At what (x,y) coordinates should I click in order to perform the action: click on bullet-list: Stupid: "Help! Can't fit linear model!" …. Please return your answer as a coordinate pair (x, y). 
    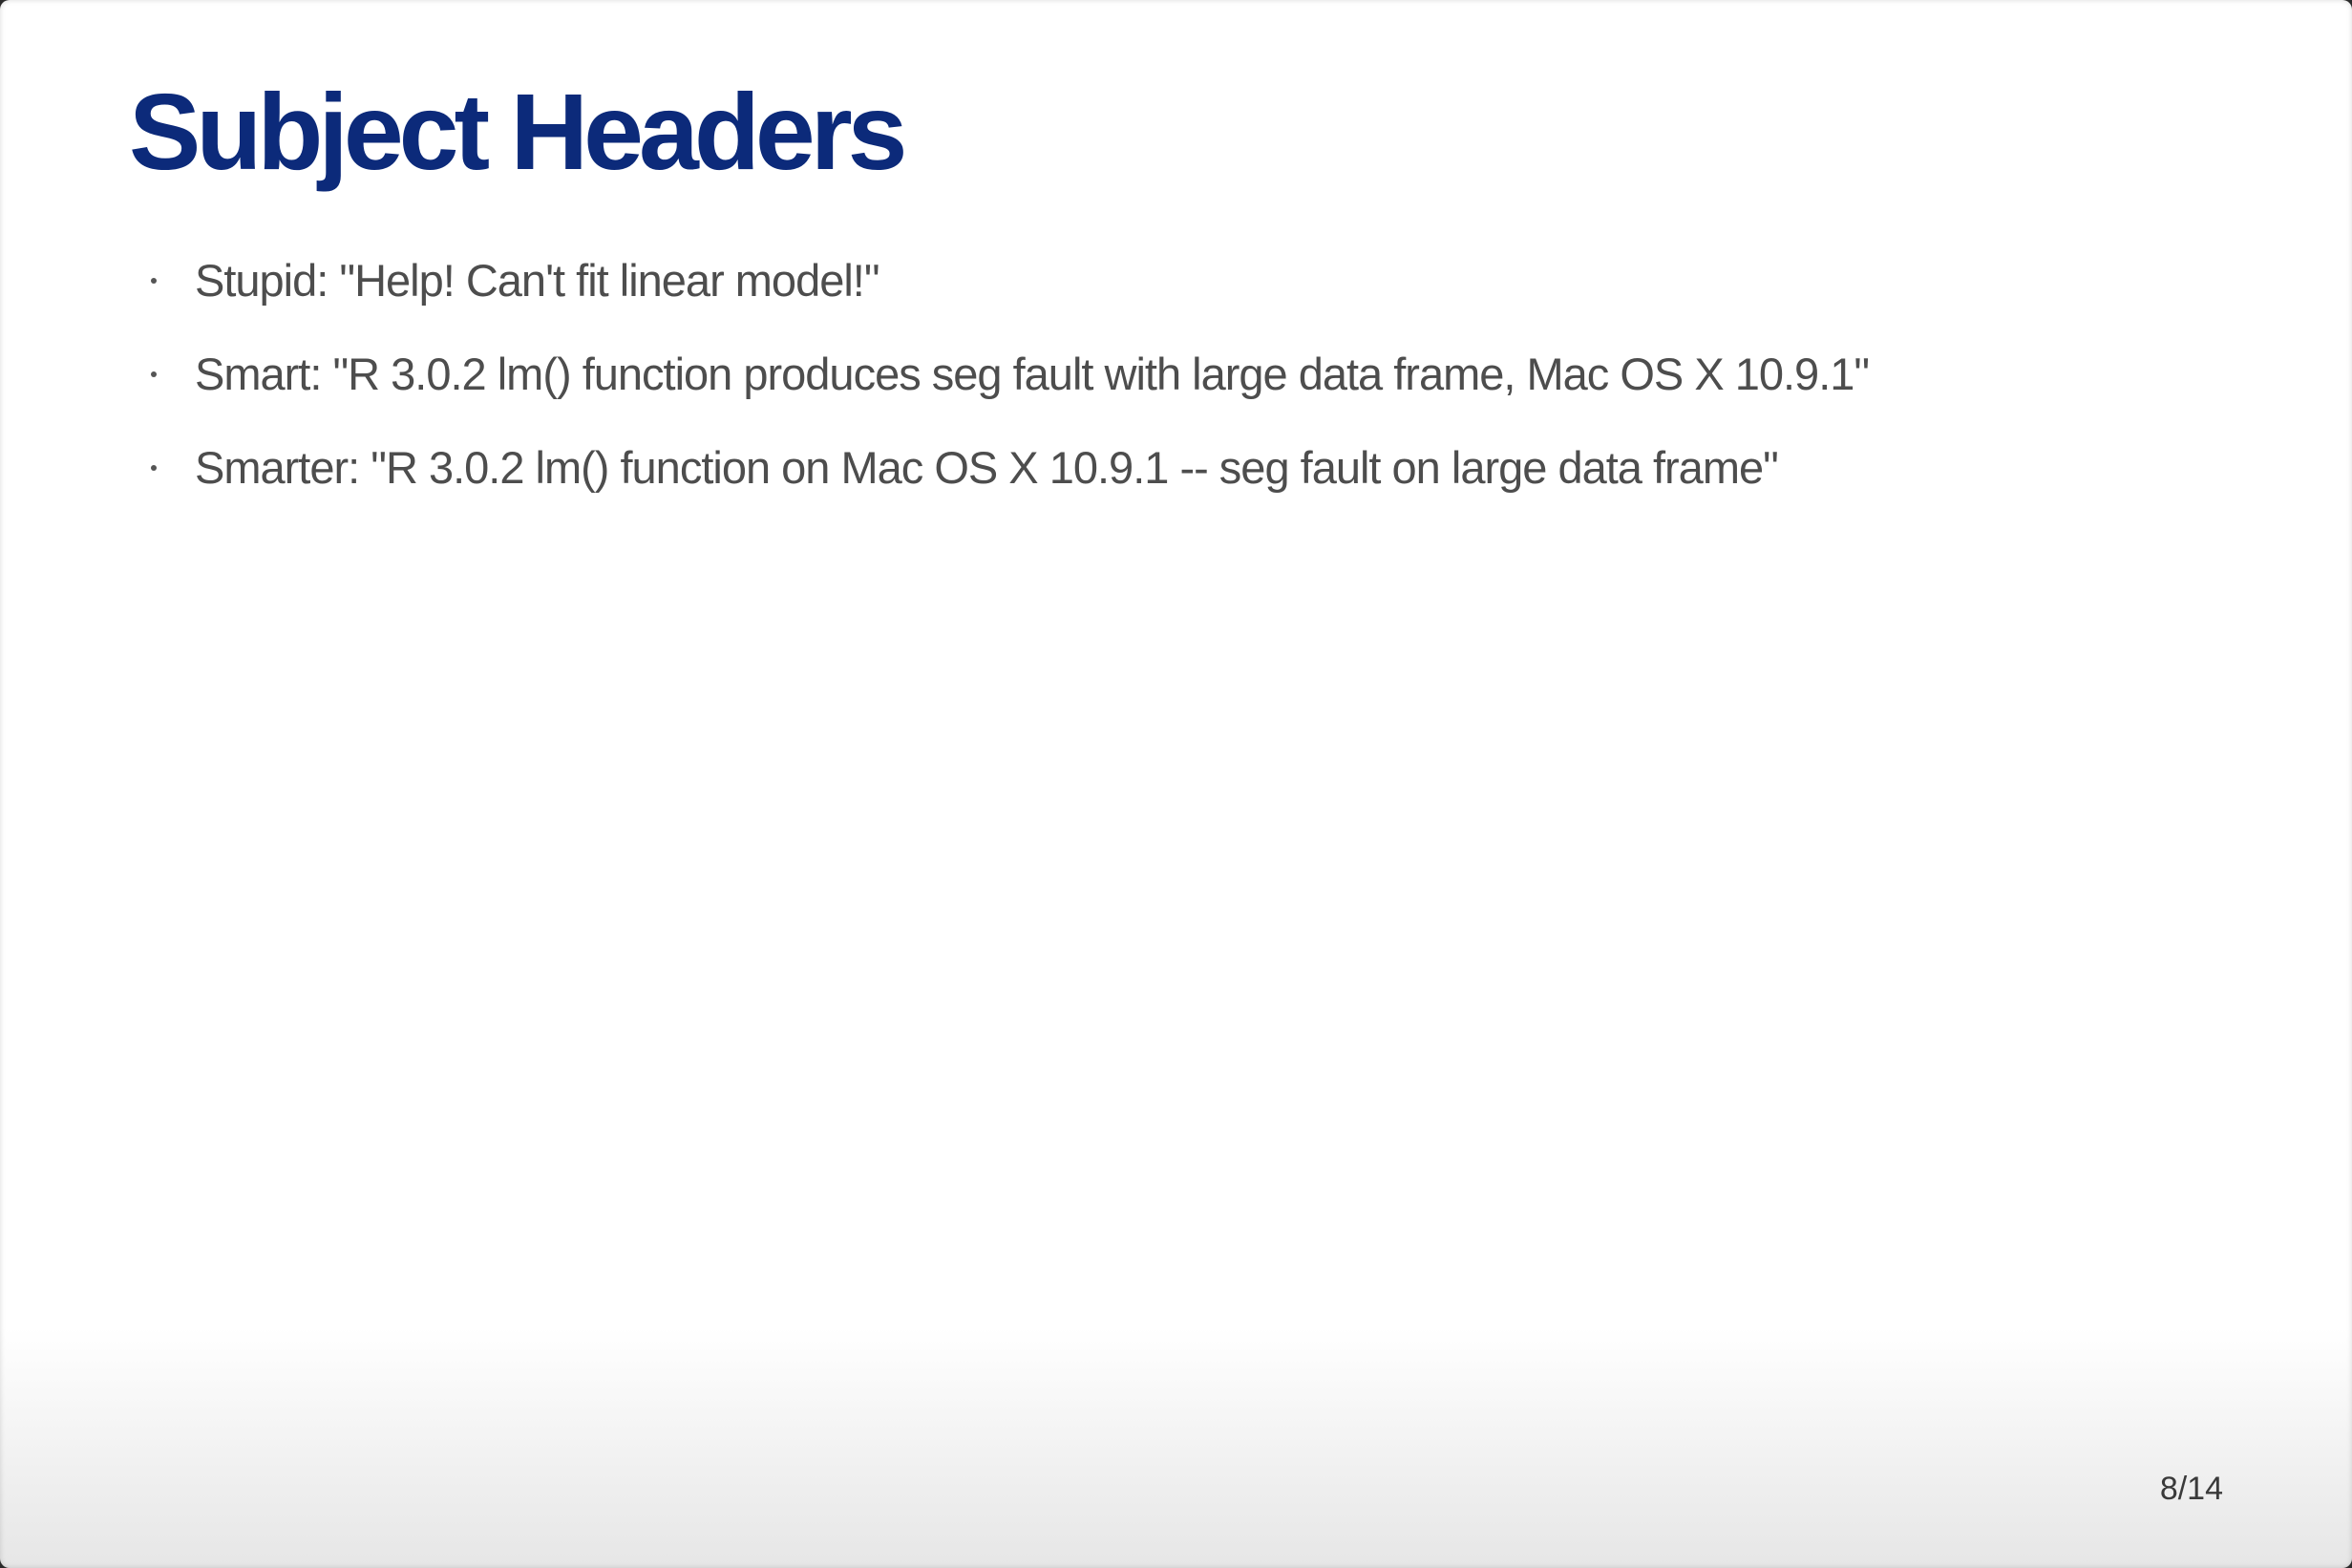
    Looking at the image, I should click on (1006, 390).